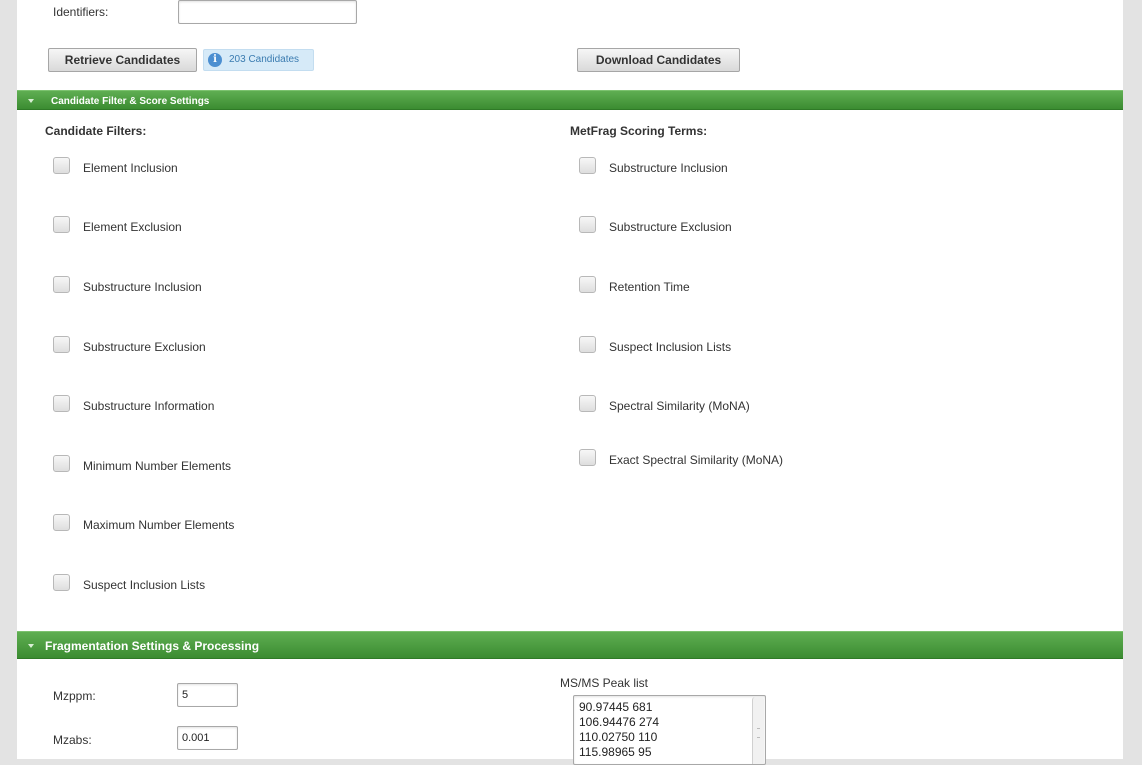 The width and height of the screenshot is (1142, 765). What do you see at coordinates (587, 284) in the screenshot?
I see `checkbox-score-retention-time` at bounding box center [587, 284].